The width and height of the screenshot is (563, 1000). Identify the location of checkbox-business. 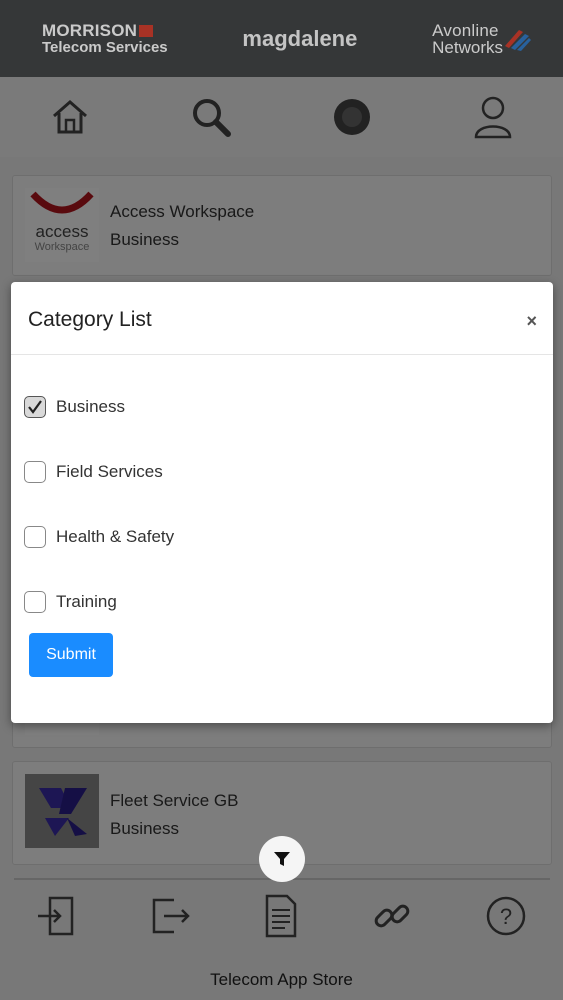
(35, 407).